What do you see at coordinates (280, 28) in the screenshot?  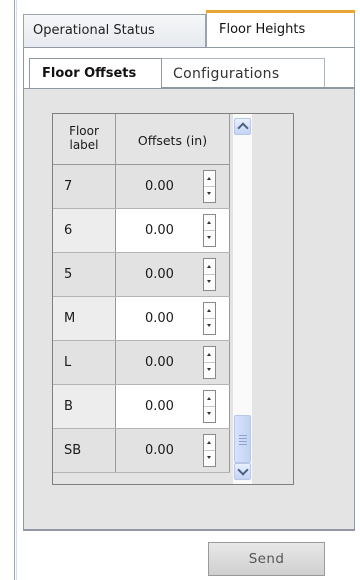 I see `tab-floor-heights: Floor Heights` at bounding box center [280, 28].